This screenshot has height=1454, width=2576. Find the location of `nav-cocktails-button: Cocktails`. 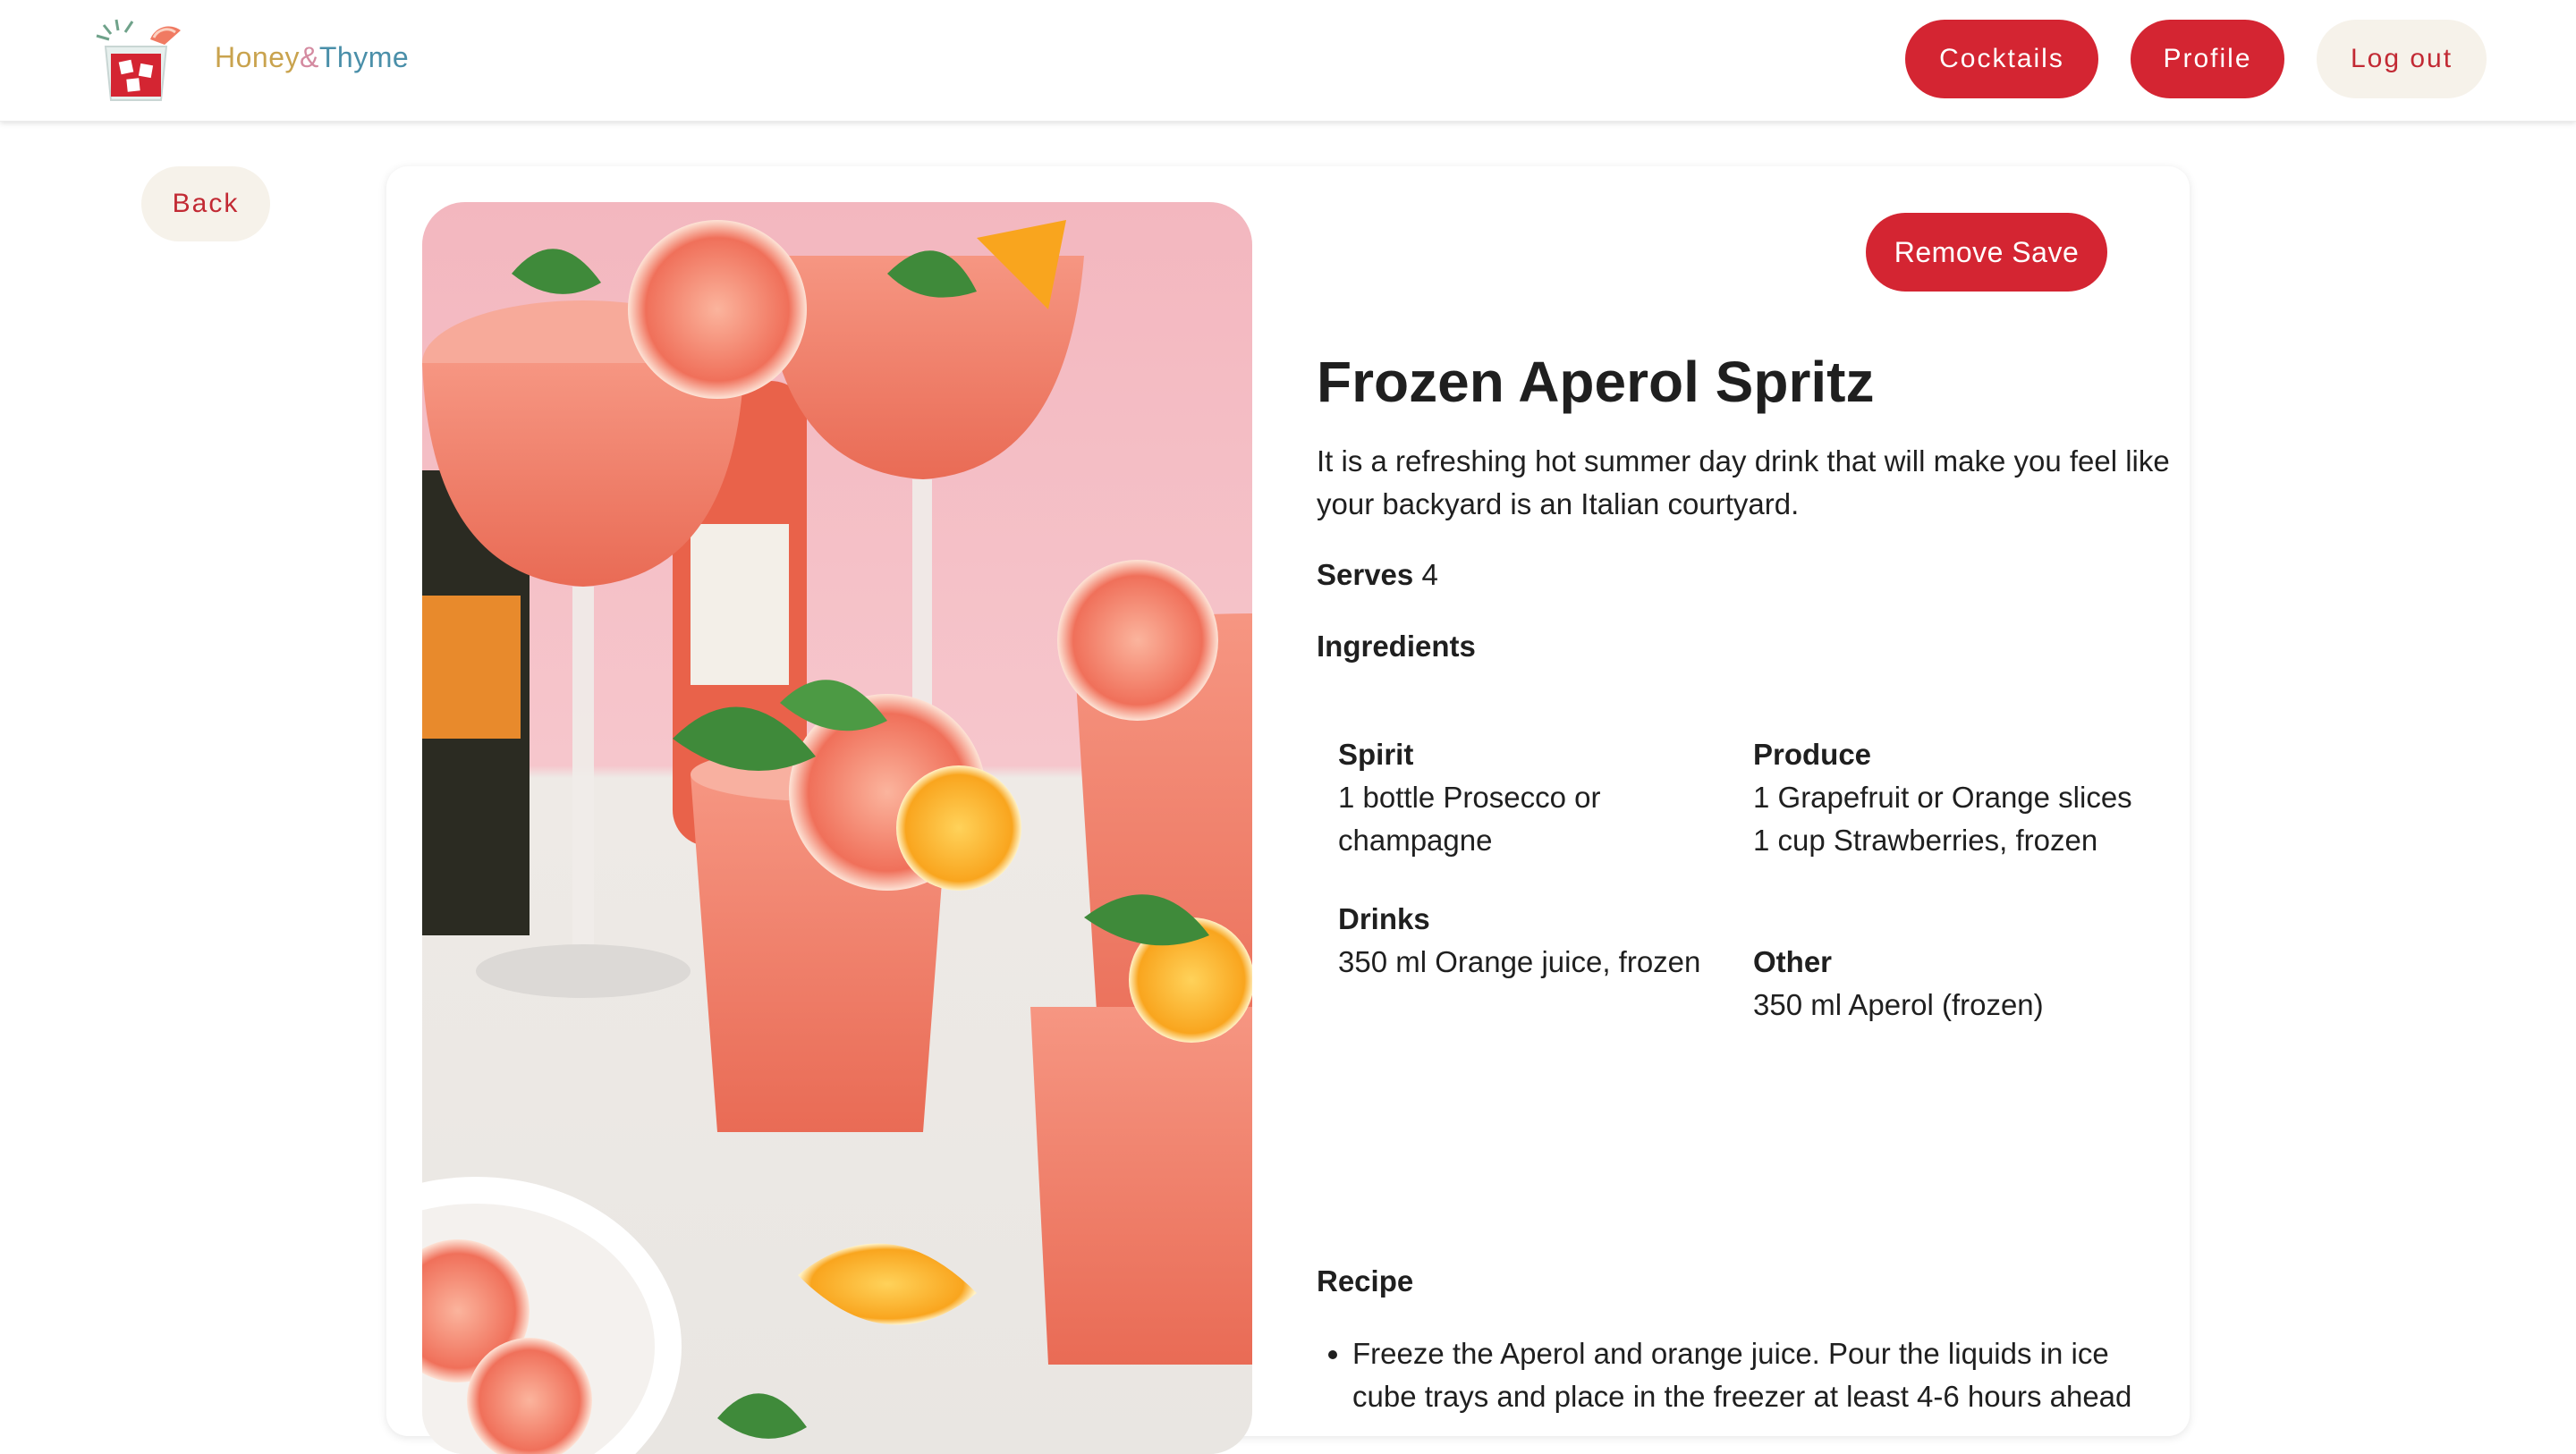

nav-cocktails-button: Cocktails is located at coordinates (2001, 59).